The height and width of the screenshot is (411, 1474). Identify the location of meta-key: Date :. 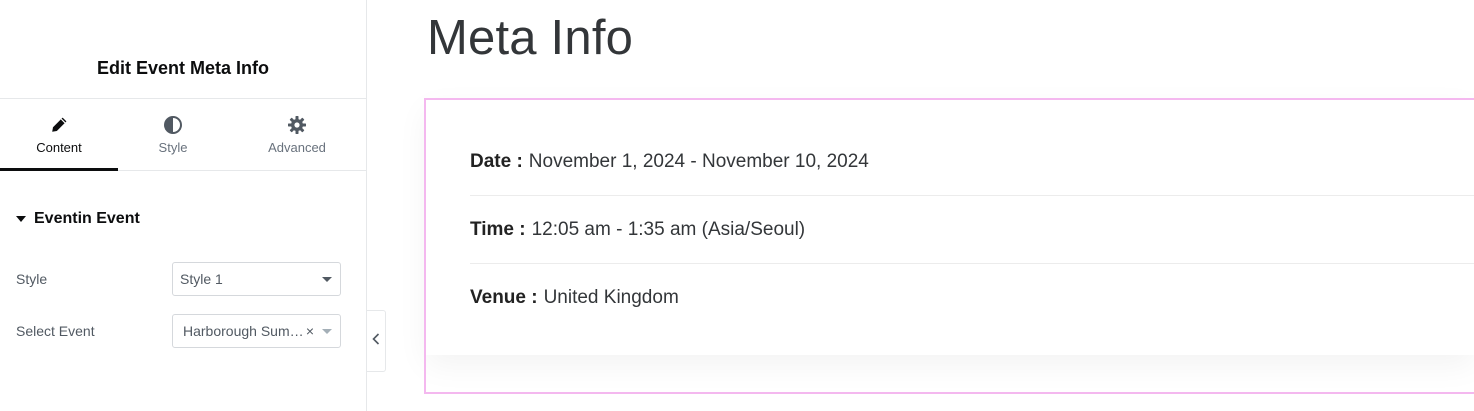
(496, 161).